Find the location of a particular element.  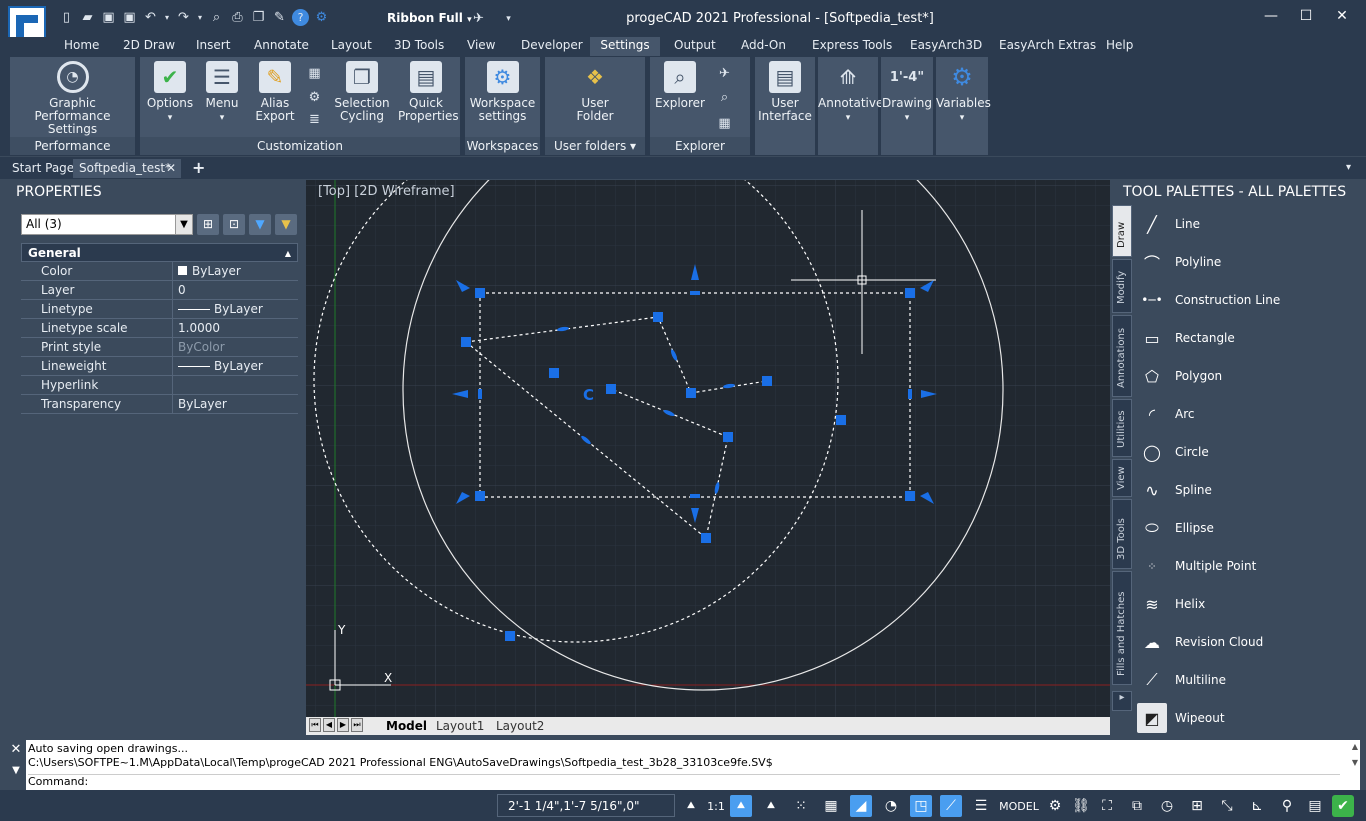

selection-icon: ⊾ is located at coordinates (1257, 806).